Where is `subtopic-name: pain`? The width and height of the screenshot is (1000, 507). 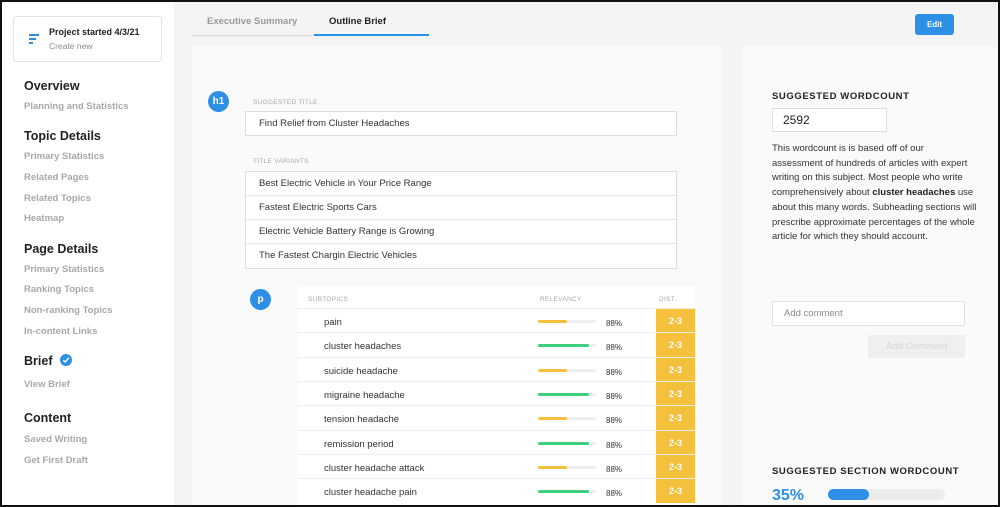 subtopic-name: pain is located at coordinates (333, 322).